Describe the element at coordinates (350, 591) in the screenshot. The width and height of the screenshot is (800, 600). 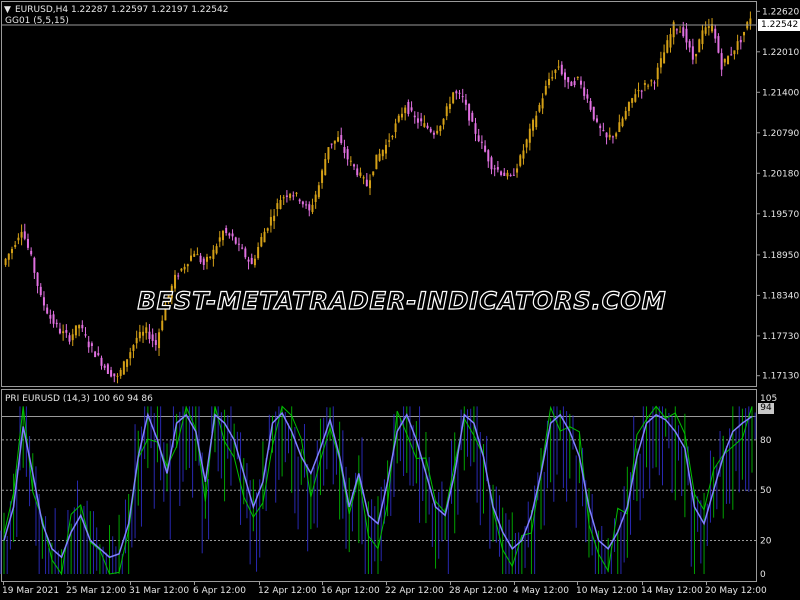
I see `time-axis-label: 16 Apr 12:00` at that location.